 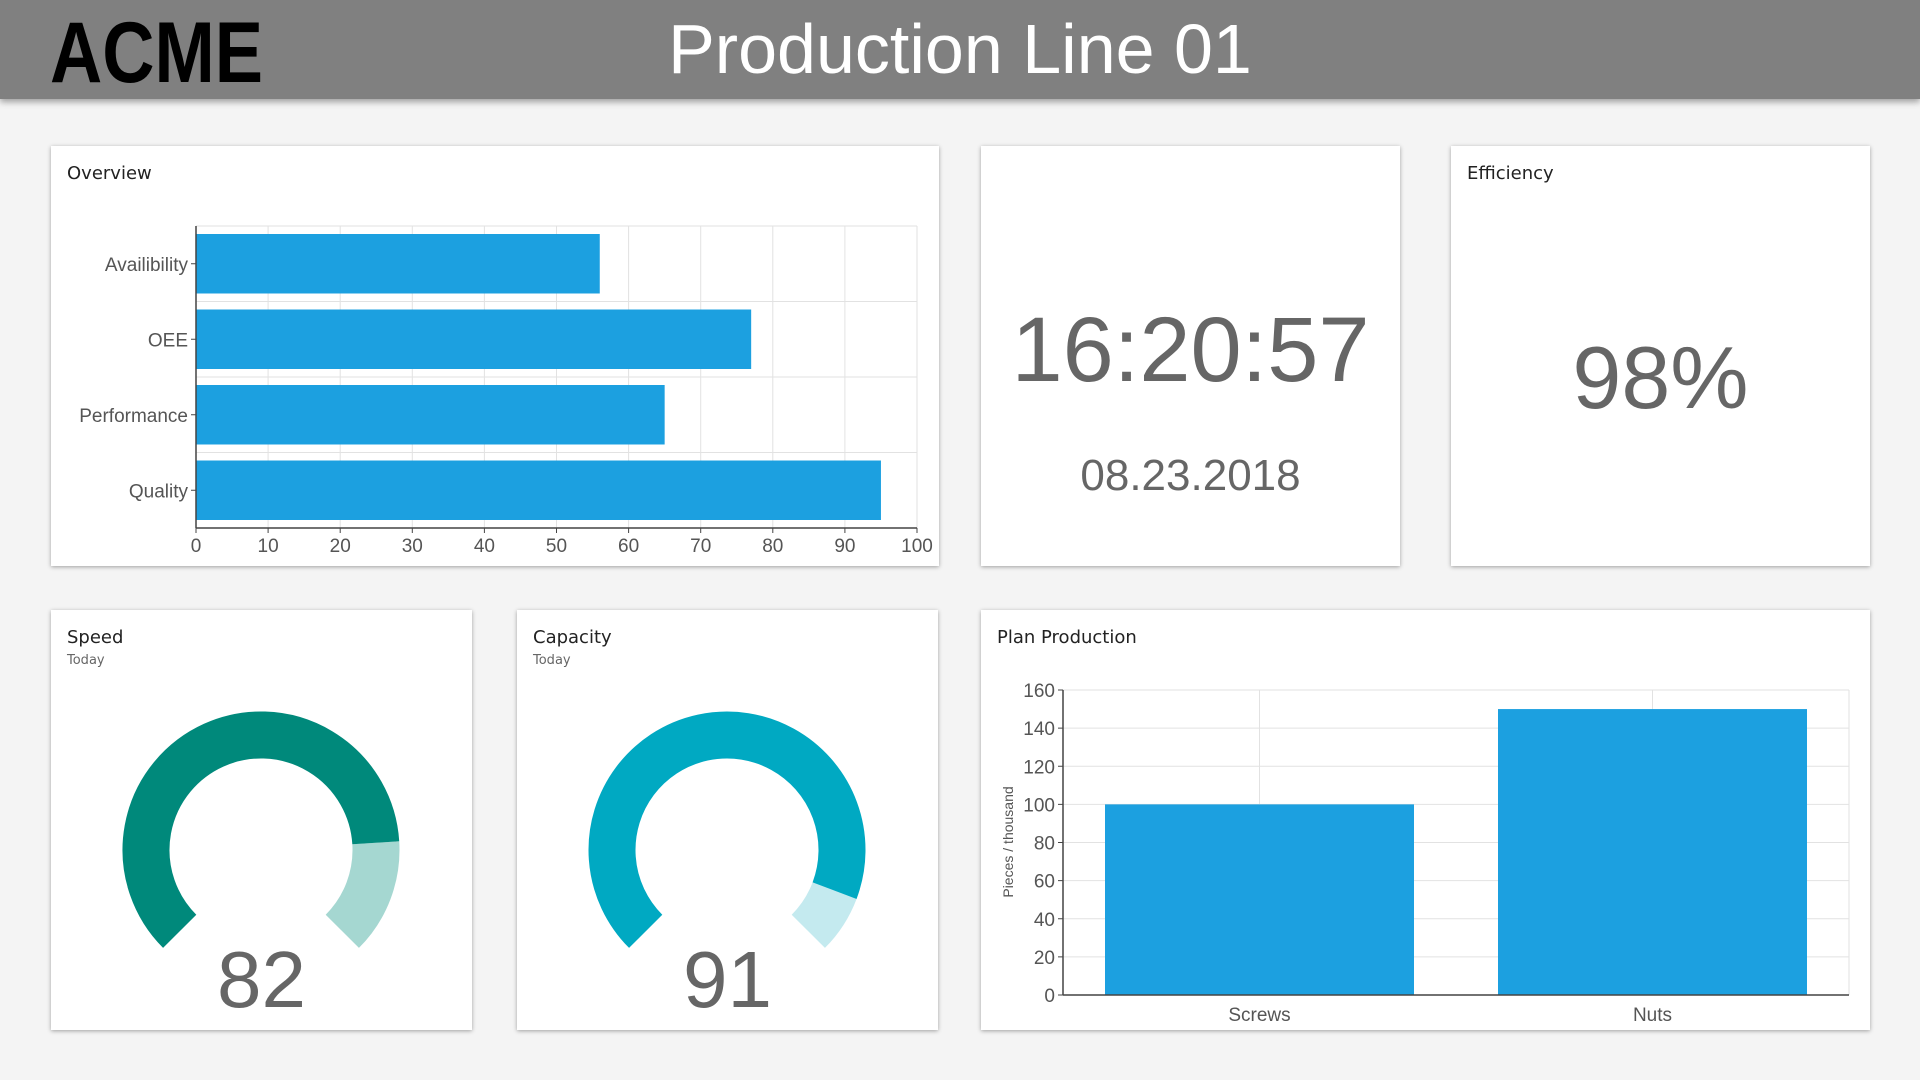 What do you see at coordinates (133, 416) in the screenshot?
I see `category-label: Performance` at bounding box center [133, 416].